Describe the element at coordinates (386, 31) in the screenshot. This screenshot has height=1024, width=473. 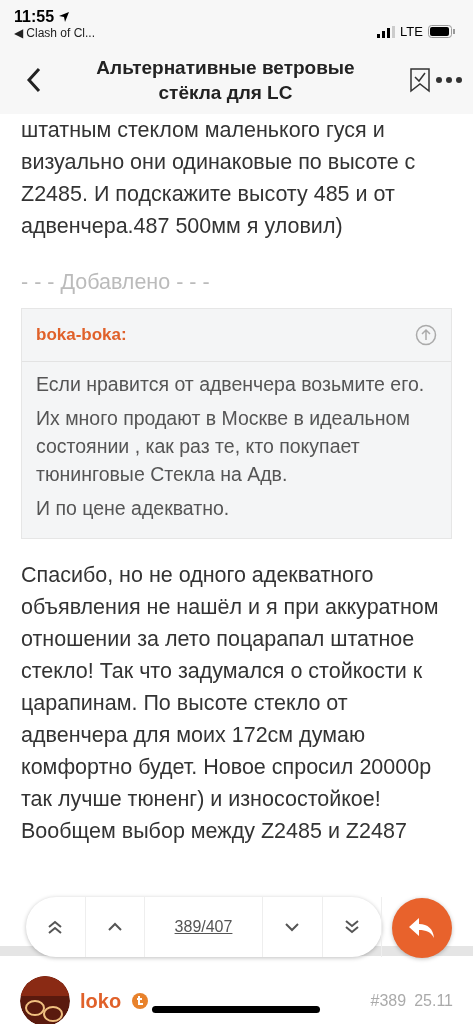
I see `signal-icon` at that location.